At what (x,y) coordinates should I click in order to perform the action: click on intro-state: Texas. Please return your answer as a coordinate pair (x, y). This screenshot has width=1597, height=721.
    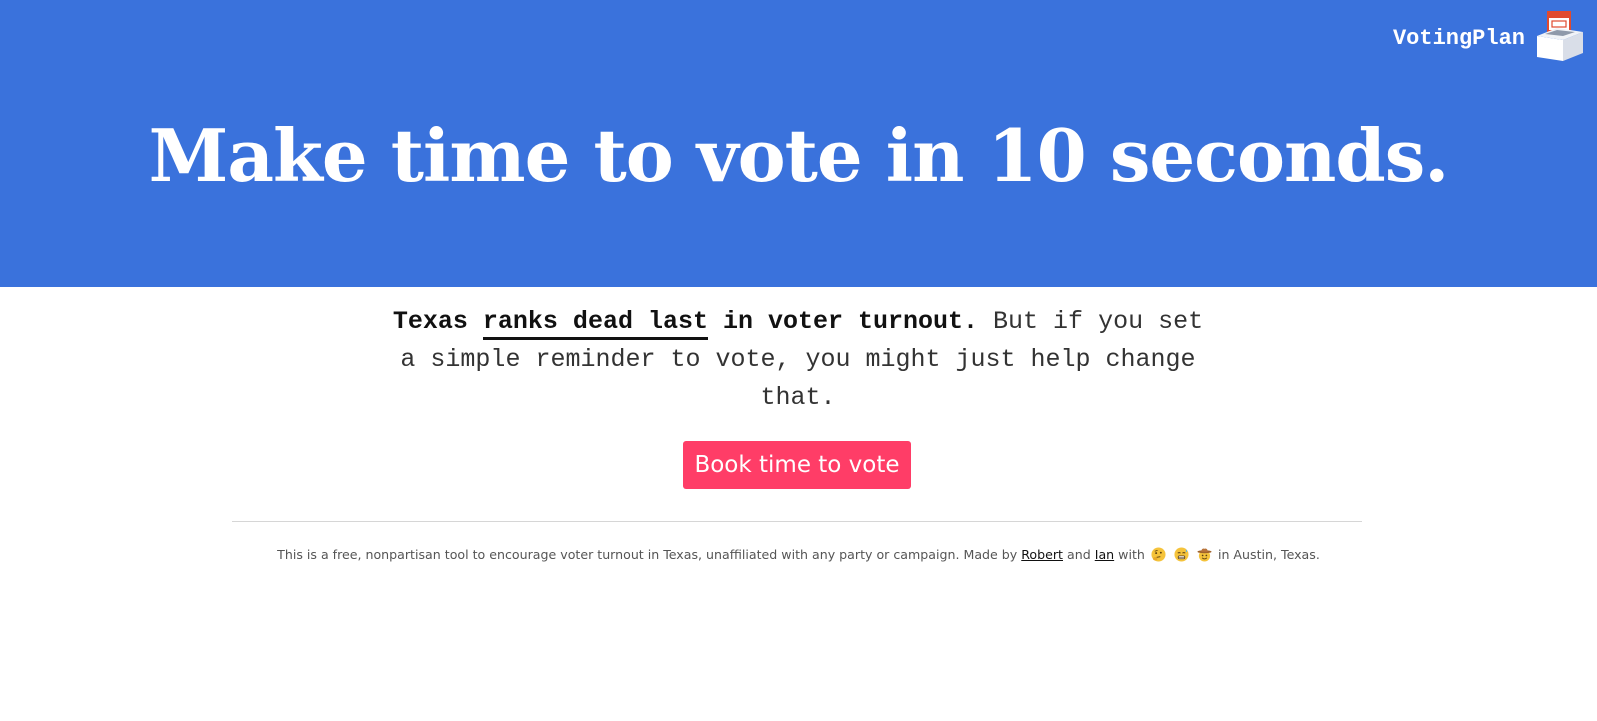
    Looking at the image, I should click on (430, 321).